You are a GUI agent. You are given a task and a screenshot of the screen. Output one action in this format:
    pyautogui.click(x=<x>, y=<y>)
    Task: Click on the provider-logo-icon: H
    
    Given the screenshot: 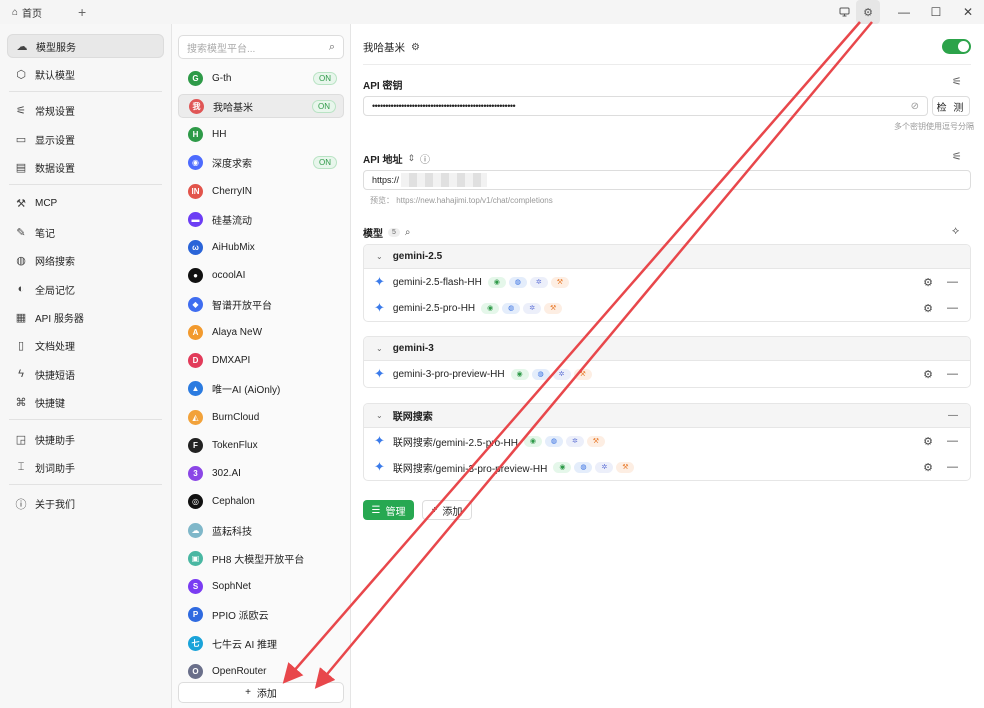 What is the action you would take?
    pyautogui.click(x=195, y=134)
    